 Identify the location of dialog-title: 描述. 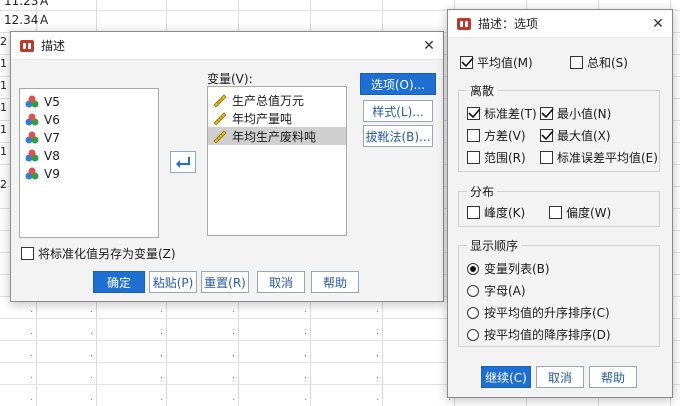
(53, 46).